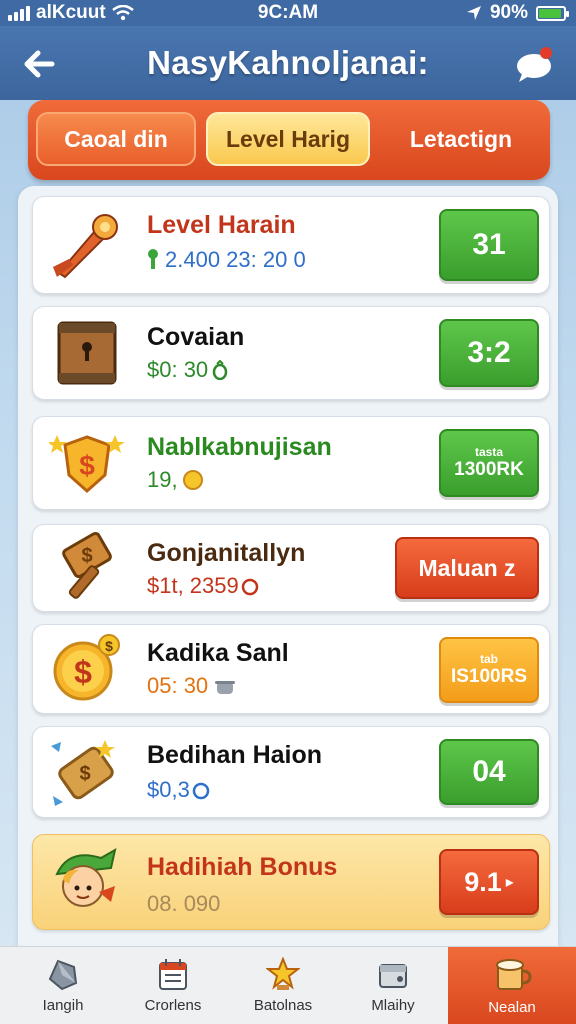  I want to click on star-shield-icon: $, so click(87, 464).